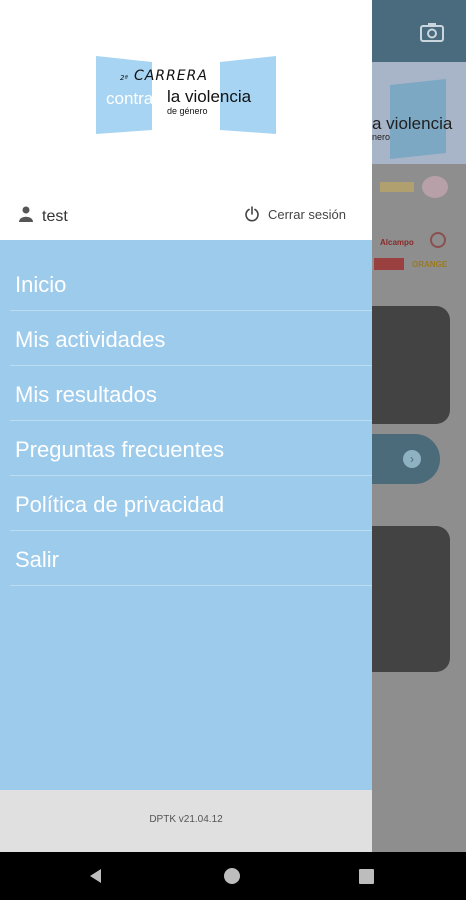  What do you see at coordinates (187, 111) in the screenshot?
I see `svg-text: de género` at bounding box center [187, 111].